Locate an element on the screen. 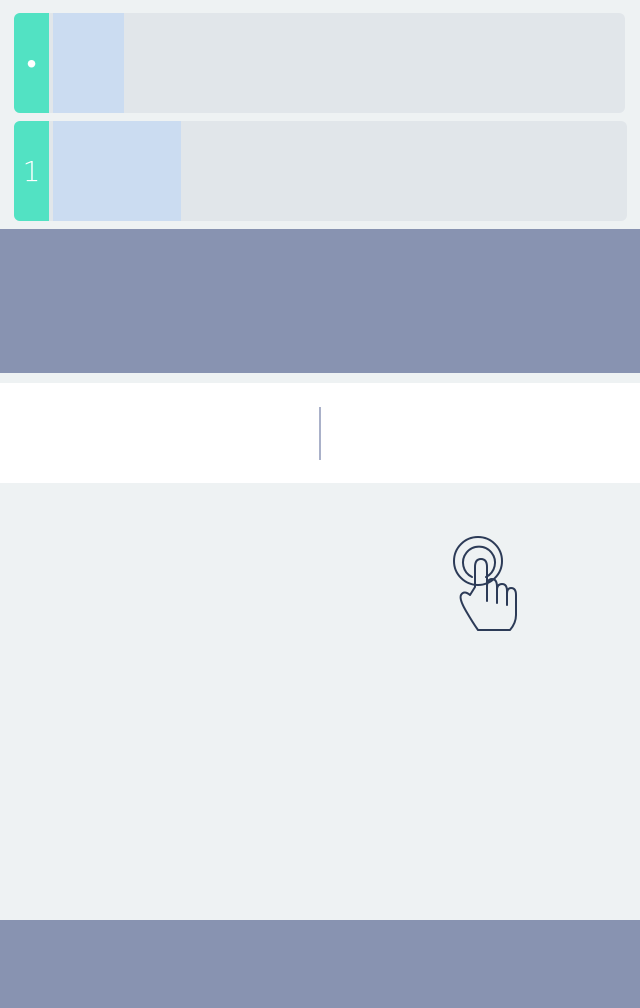  bottom-banner is located at coordinates (320, 964).